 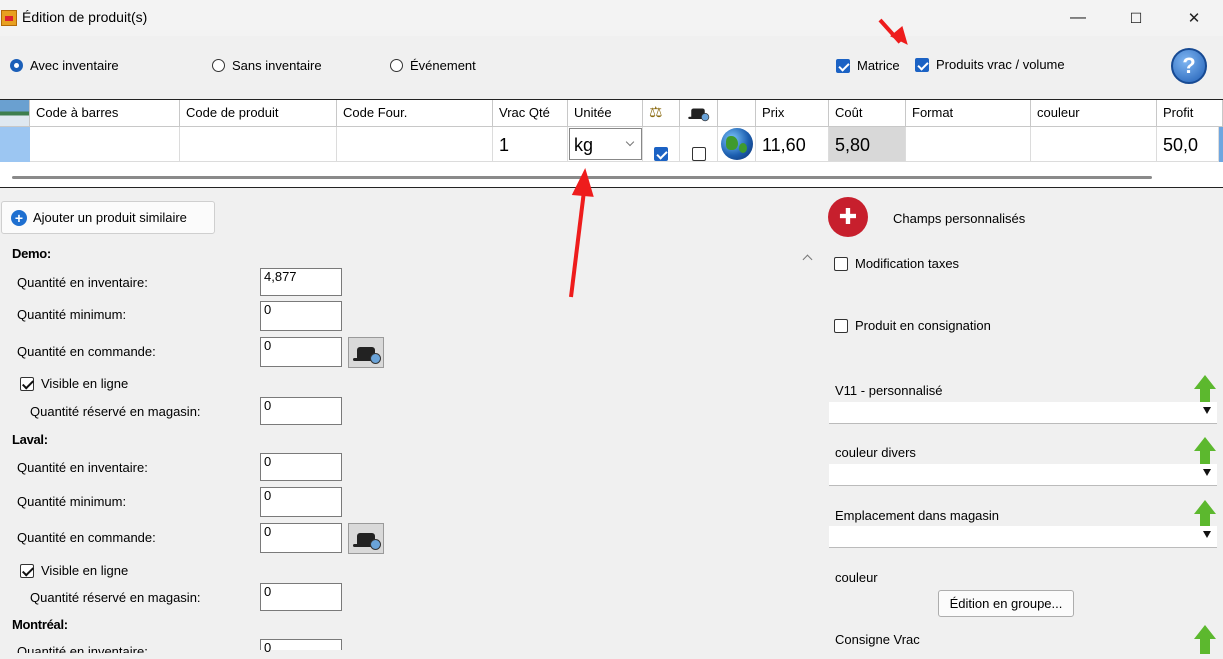 What do you see at coordinates (584, 145) in the screenshot?
I see `unitee-value: kg` at bounding box center [584, 145].